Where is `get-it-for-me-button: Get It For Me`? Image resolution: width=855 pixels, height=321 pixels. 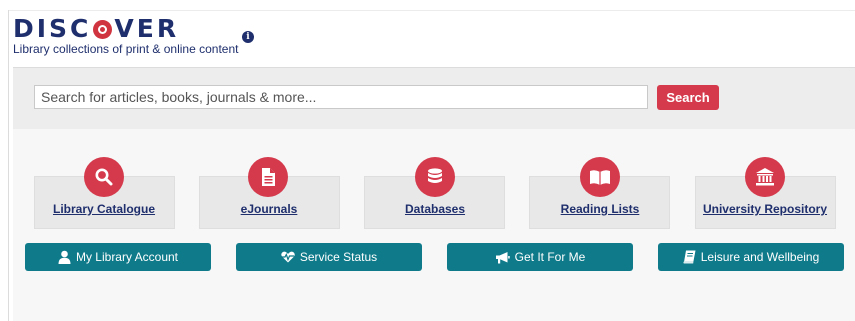
get-it-for-me-button: Get It For Me is located at coordinates (540, 257).